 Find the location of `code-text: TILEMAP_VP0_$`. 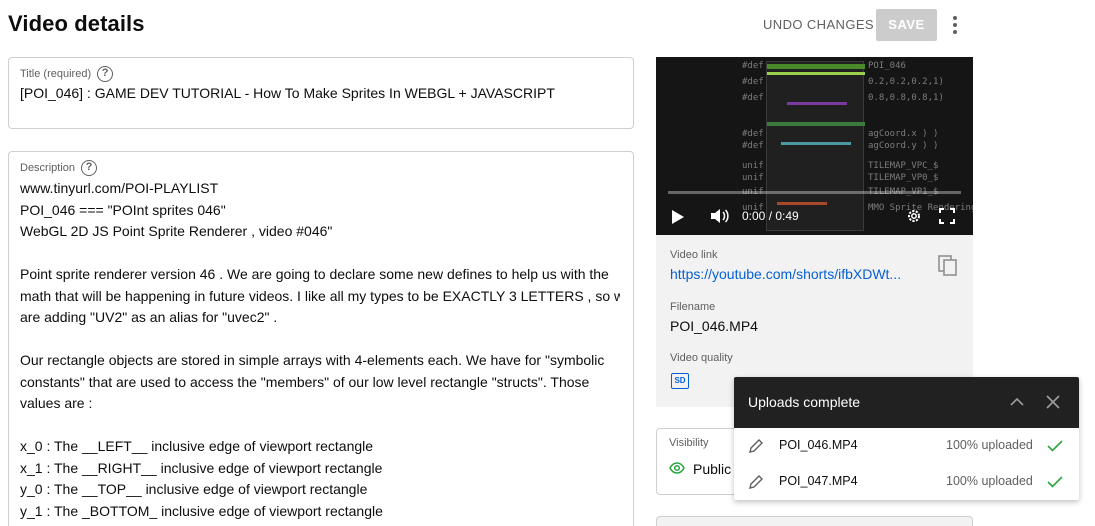

code-text: TILEMAP_VP0_$ is located at coordinates (903, 178).